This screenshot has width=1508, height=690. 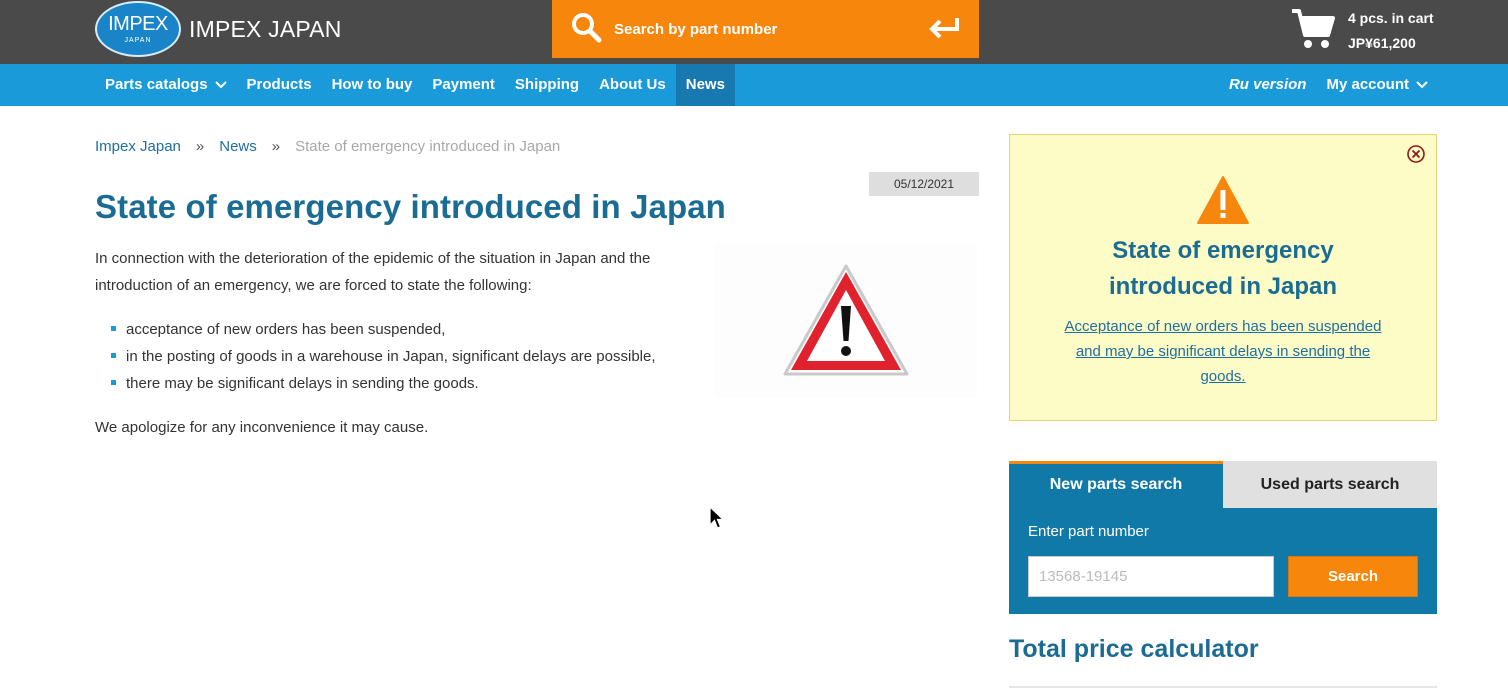 What do you see at coordinates (924, 184) in the screenshot?
I see `article-date: 05/12/2021` at bounding box center [924, 184].